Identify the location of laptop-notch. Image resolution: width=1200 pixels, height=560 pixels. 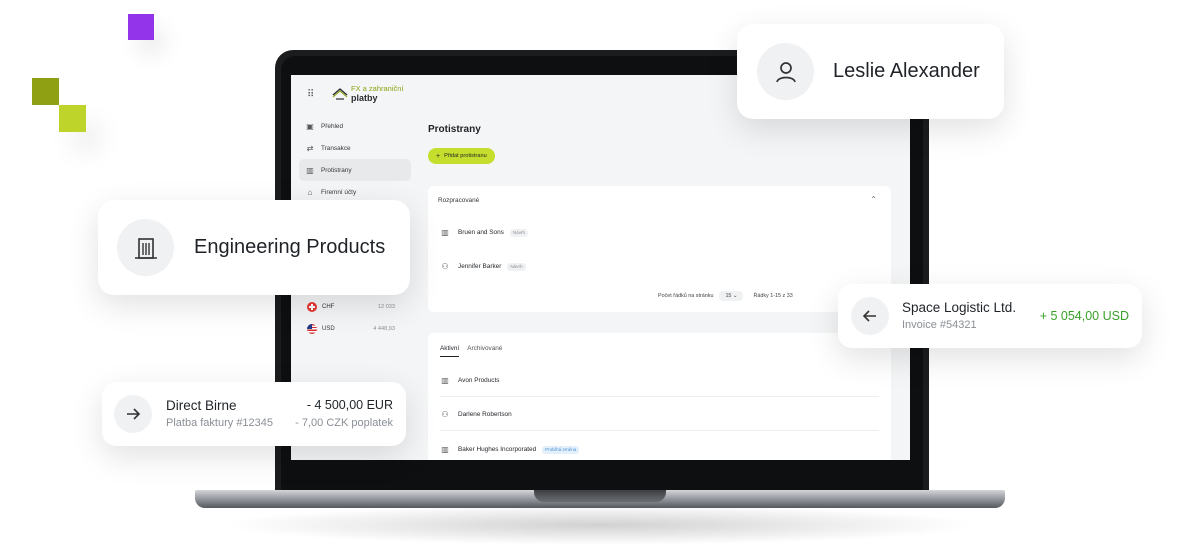
(600, 496).